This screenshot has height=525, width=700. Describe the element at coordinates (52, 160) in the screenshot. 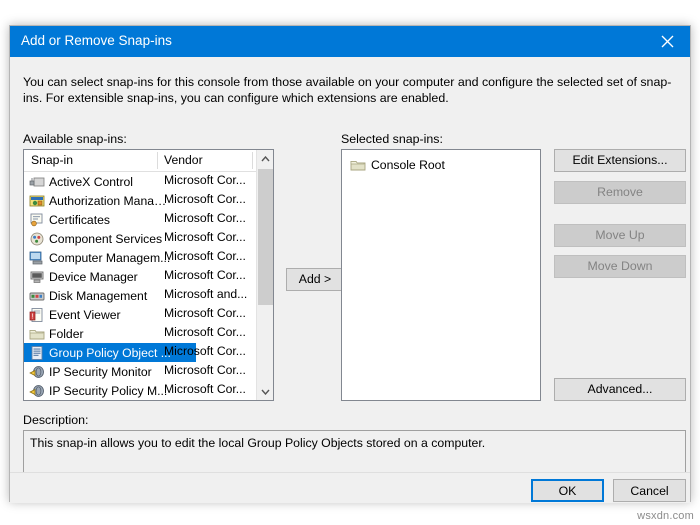

I see `column-header-snapin: Snap-in` at that location.